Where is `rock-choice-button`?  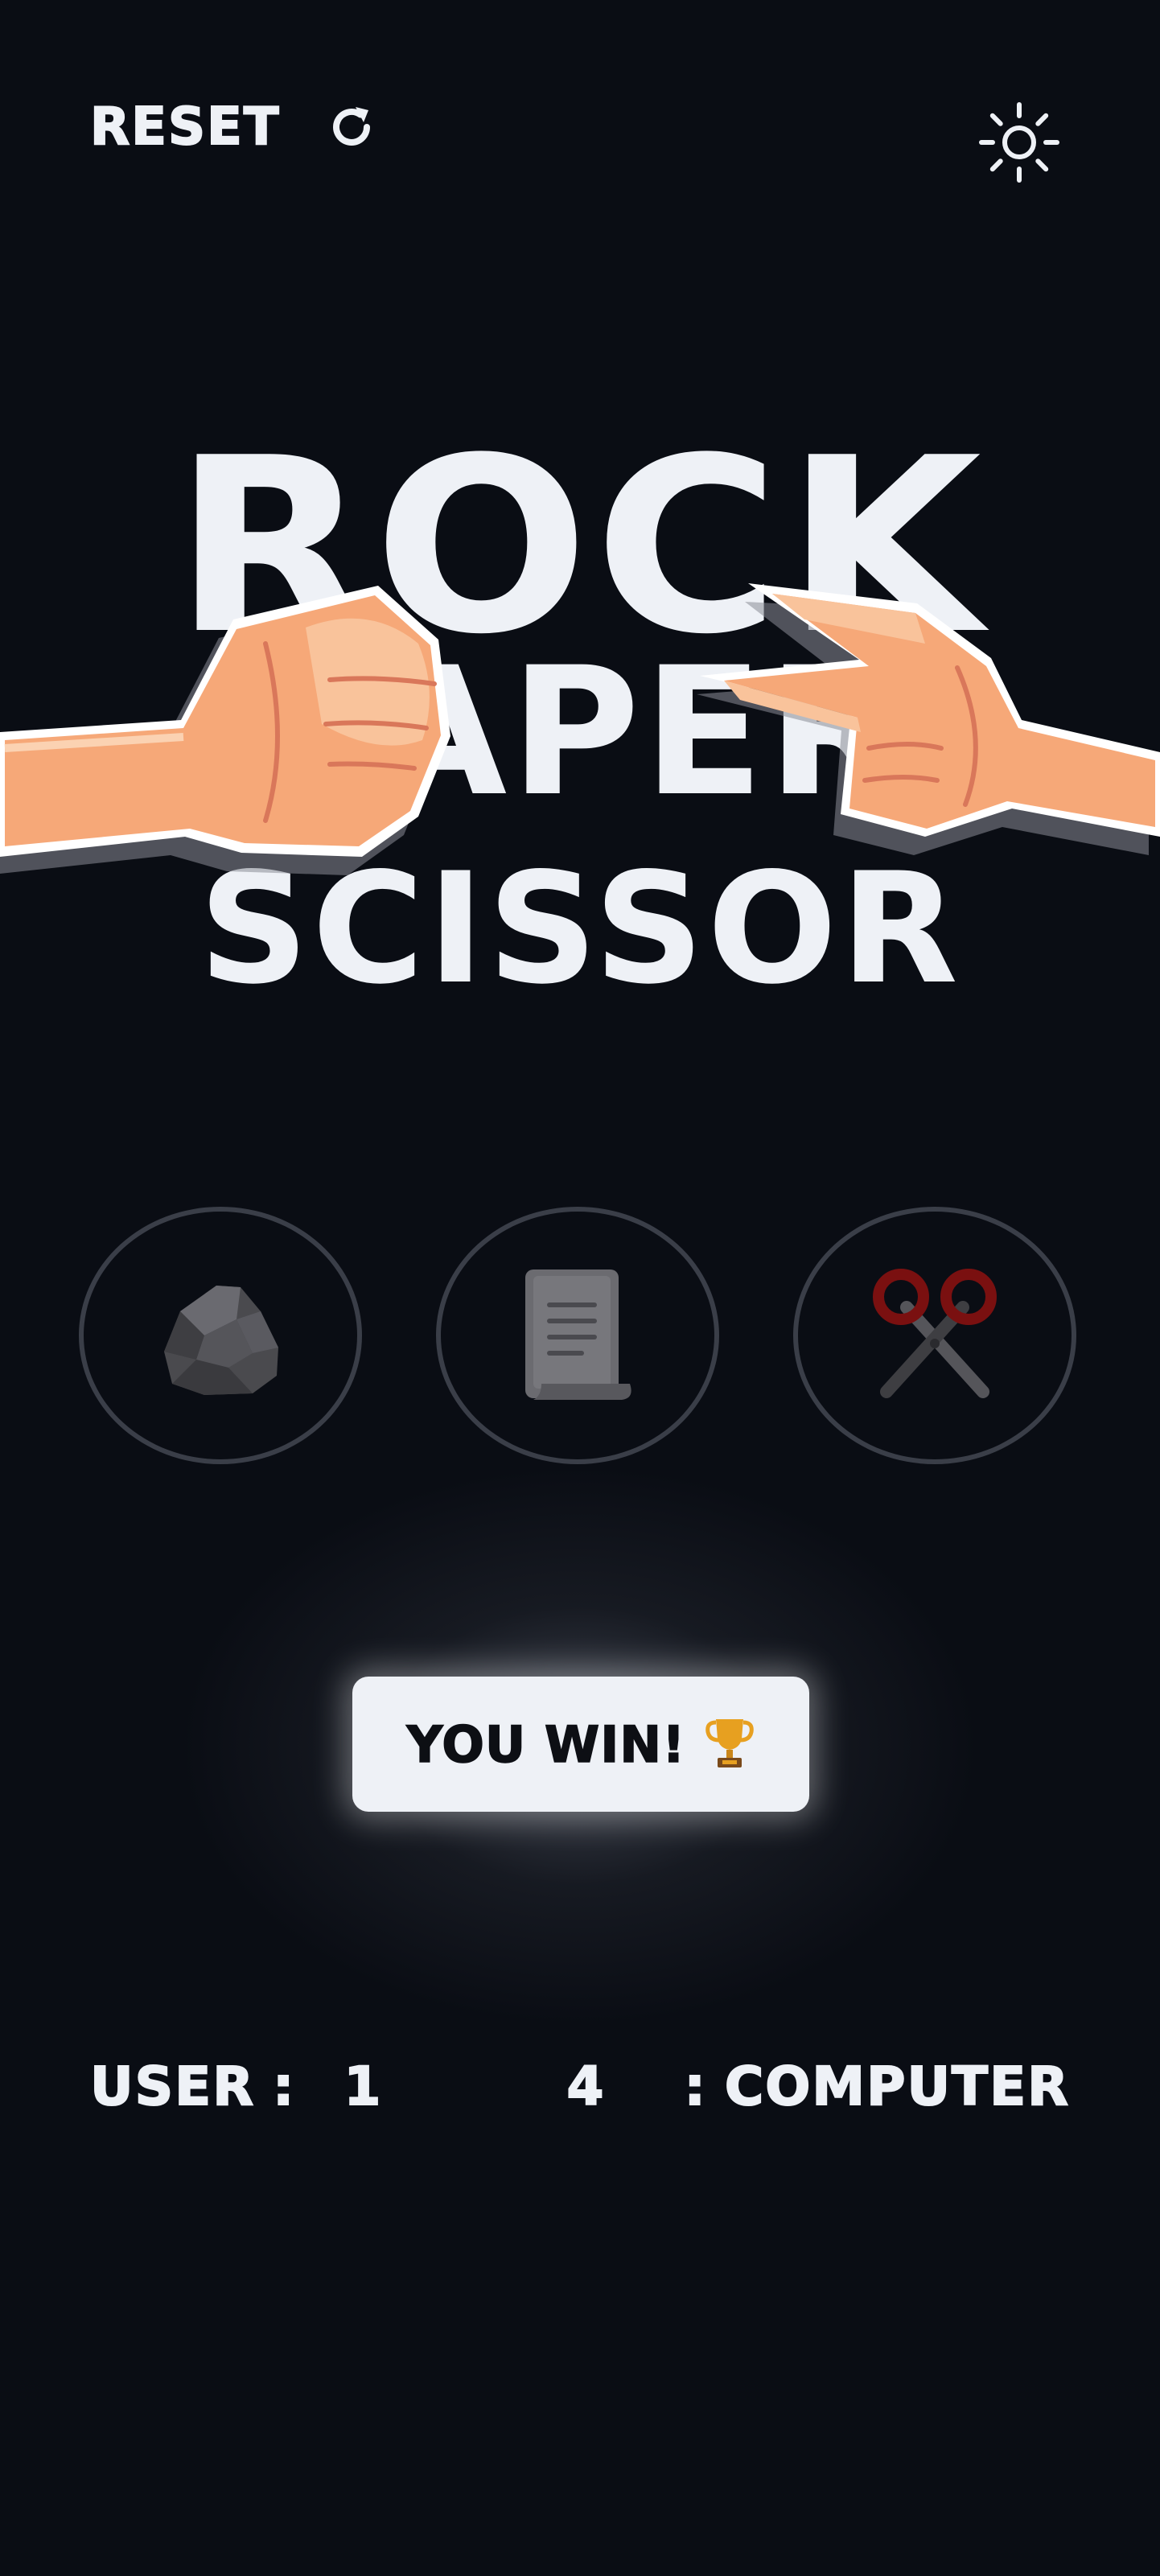 rock-choice-button is located at coordinates (220, 1335).